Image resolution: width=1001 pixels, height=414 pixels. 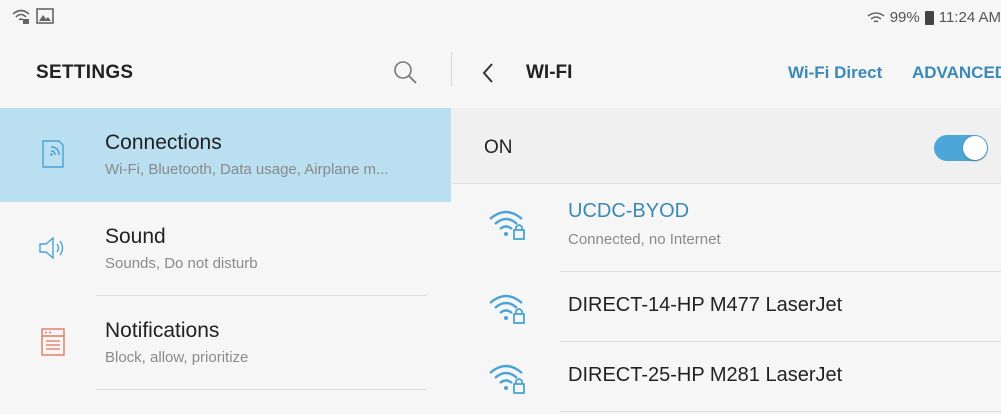 What do you see at coordinates (975, 148) in the screenshot?
I see `toggle-knob` at bounding box center [975, 148].